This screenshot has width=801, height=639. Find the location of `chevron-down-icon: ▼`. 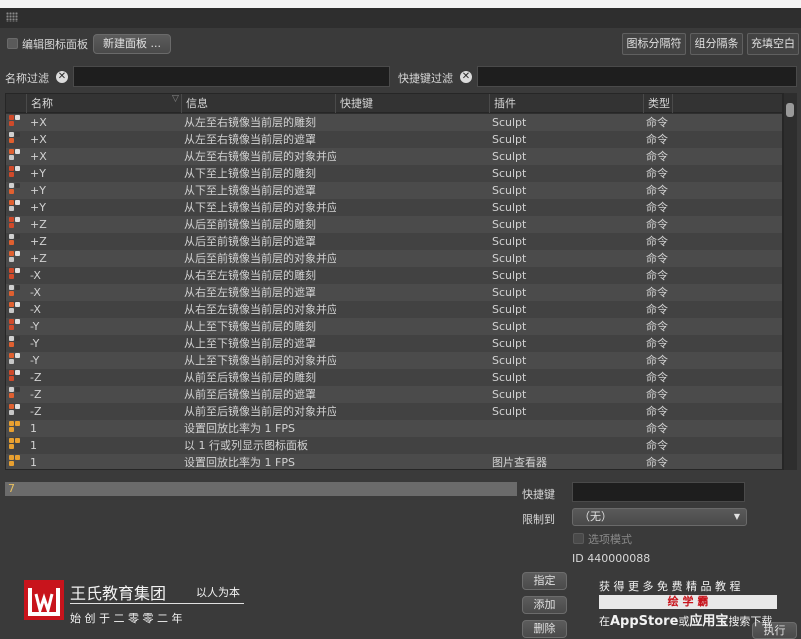

chevron-down-icon: ▼ is located at coordinates (736, 516).